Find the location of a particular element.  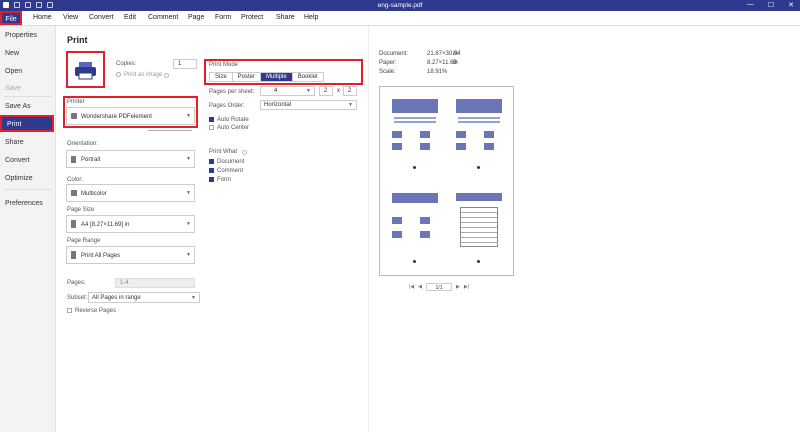

menu-home: Home is located at coordinates (42, 17).